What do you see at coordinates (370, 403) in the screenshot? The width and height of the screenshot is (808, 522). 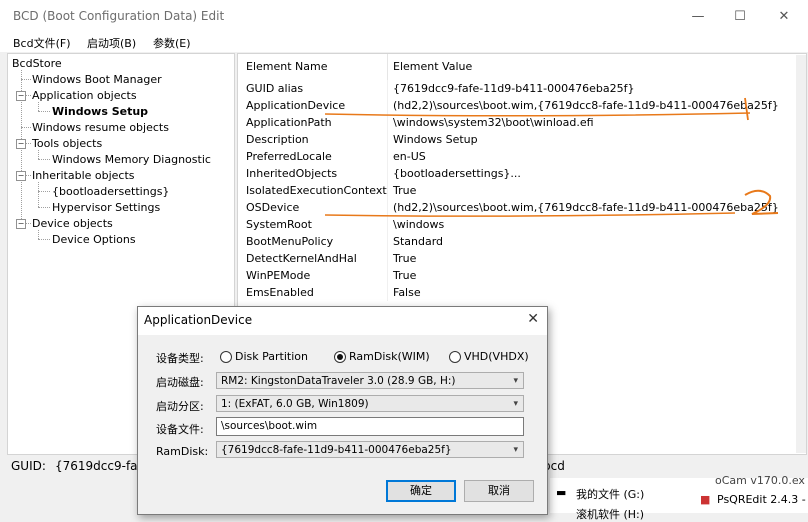 I see `boot-partition-select: 1: (ExFAT, 6.0 GB, Win1809) ▾` at bounding box center [370, 403].